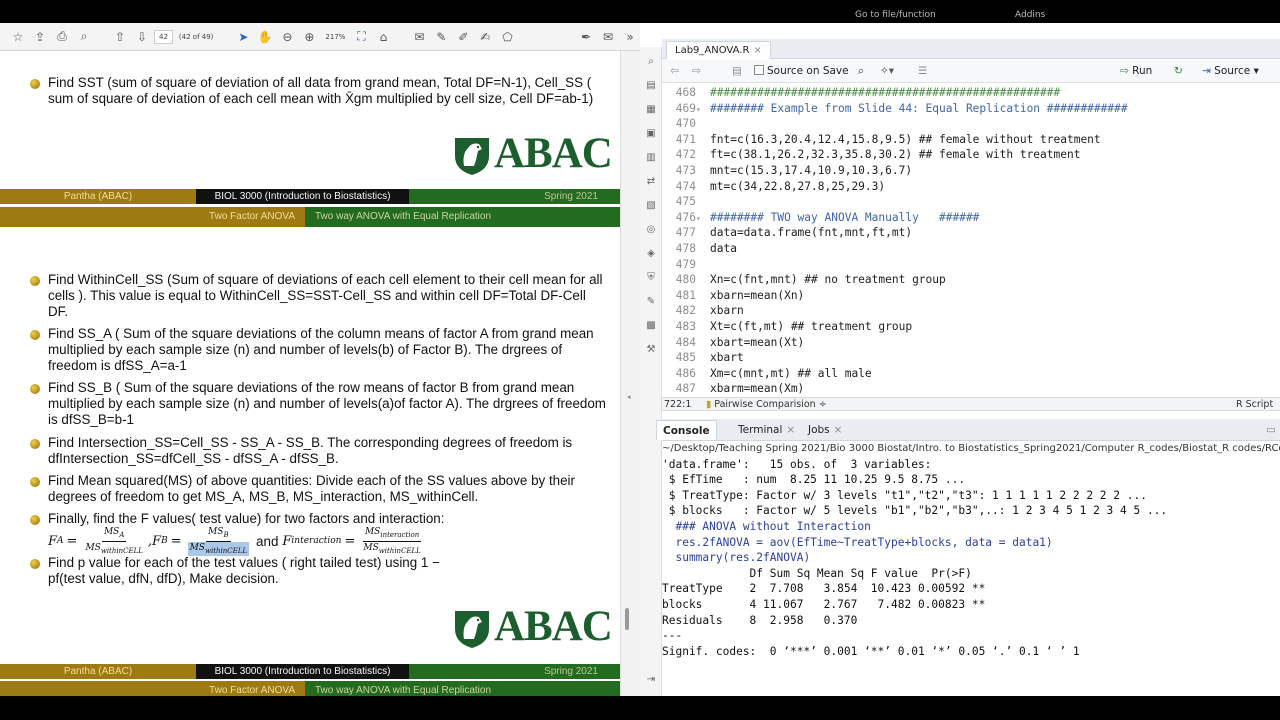 The image size is (1280, 720). Describe the element at coordinates (1136, 71) in the screenshot. I see `run-button: ⇨ Run` at that location.